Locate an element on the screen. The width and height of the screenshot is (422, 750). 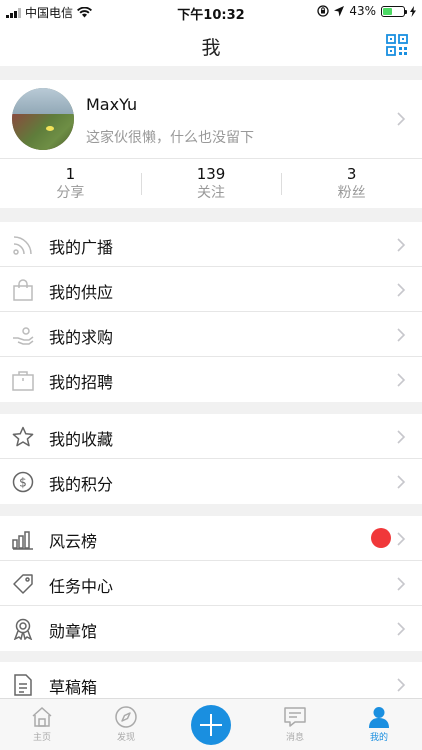
stat-value: 3 is located at coordinates (351, 174).